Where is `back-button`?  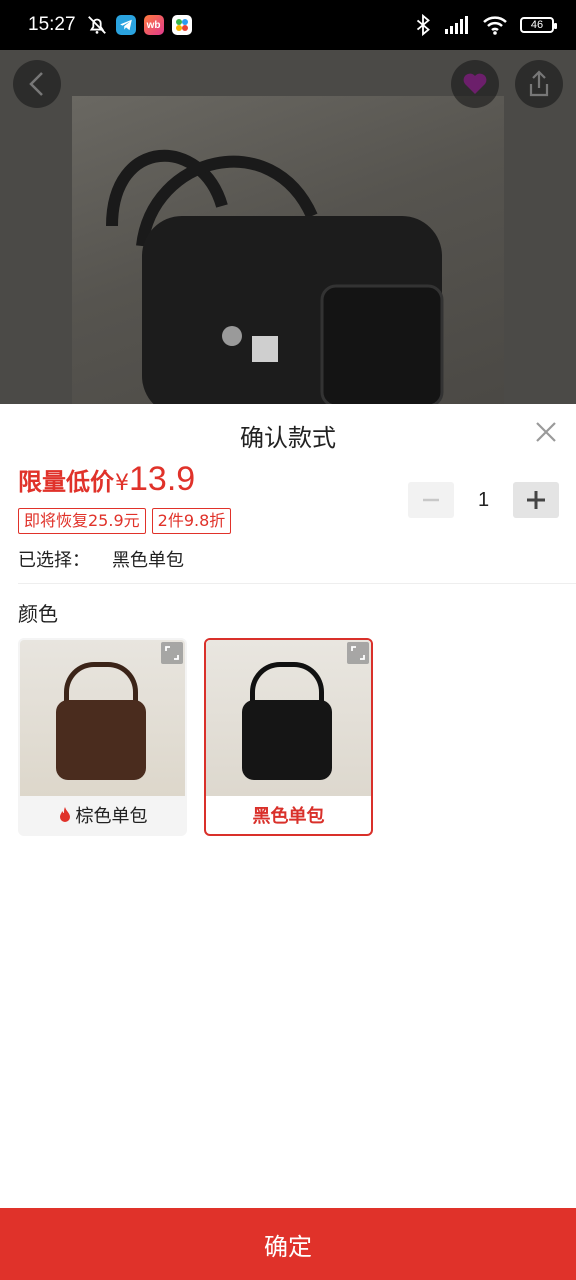
back-button is located at coordinates (37, 84).